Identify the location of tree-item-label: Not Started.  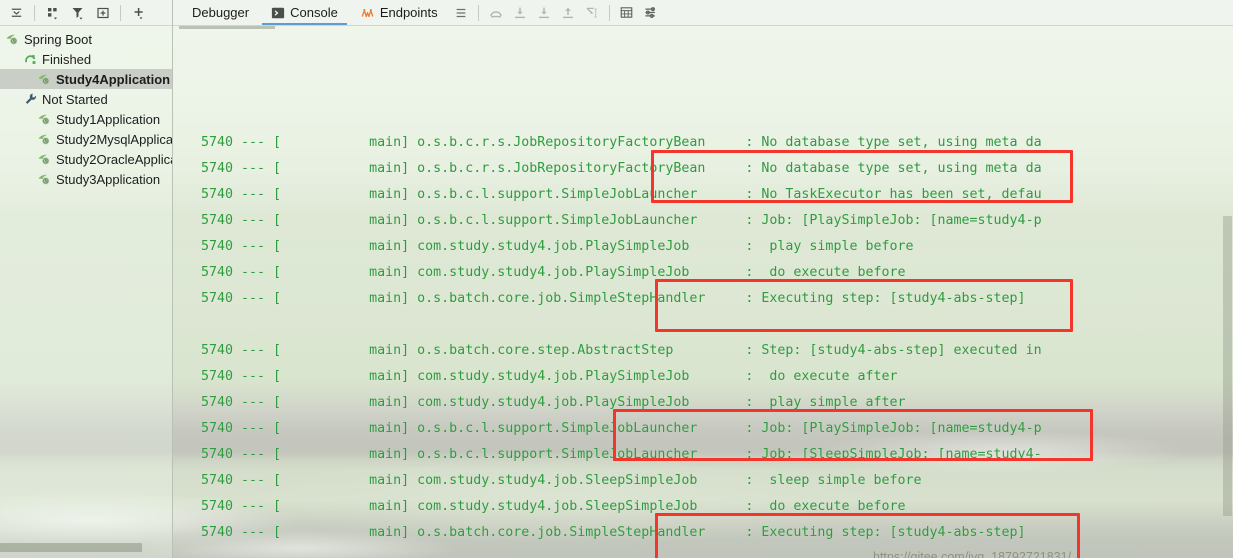
(75, 99).